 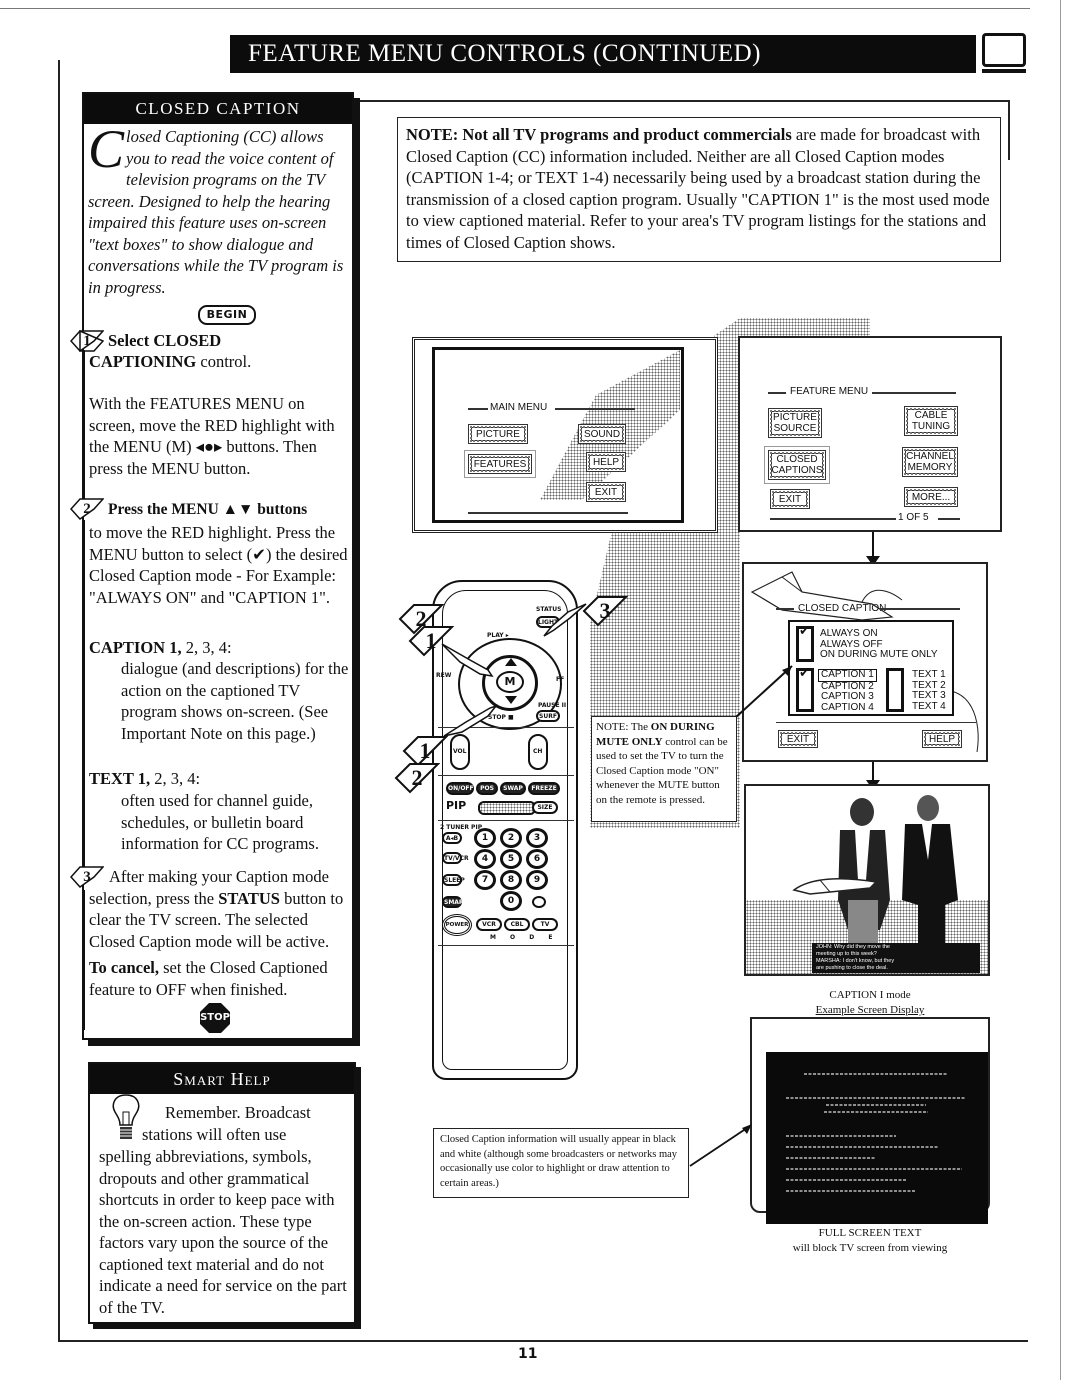 I want to click on digit-2-button: 2, so click(x=511, y=838).